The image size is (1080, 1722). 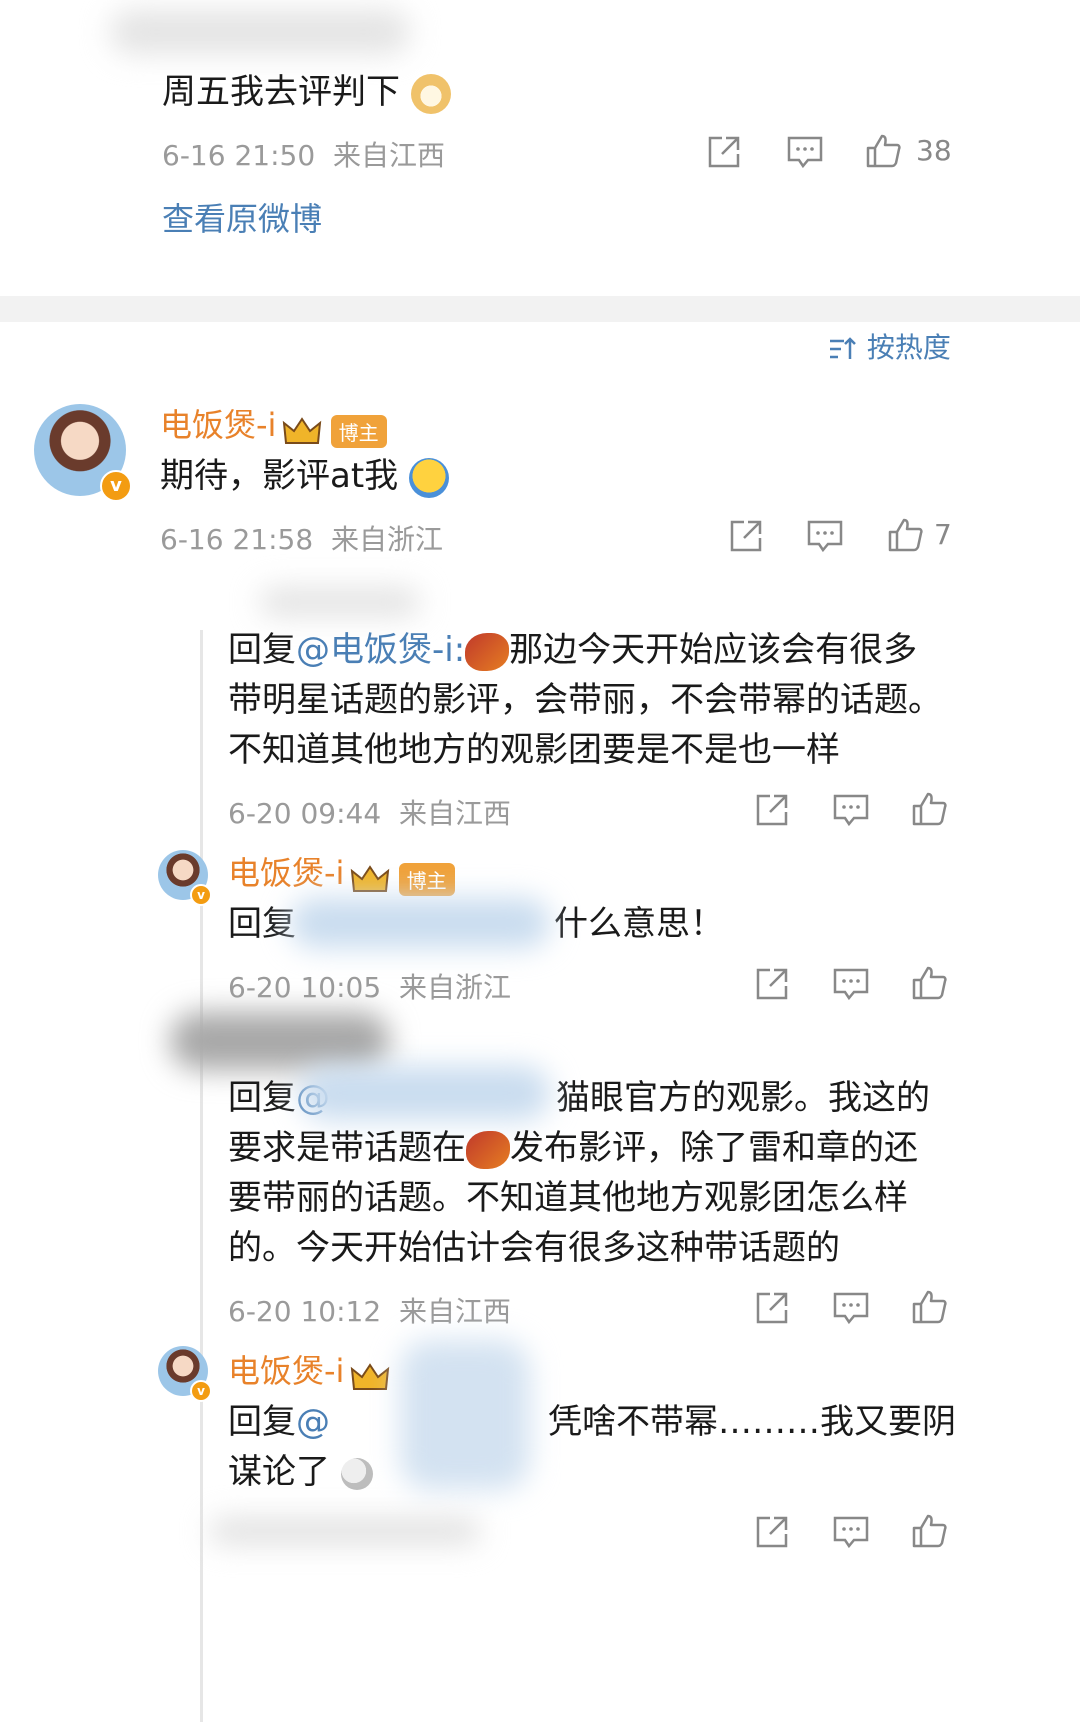 What do you see at coordinates (300, 1472) in the screenshot?
I see `reply-text-line: 谋论了` at bounding box center [300, 1472].